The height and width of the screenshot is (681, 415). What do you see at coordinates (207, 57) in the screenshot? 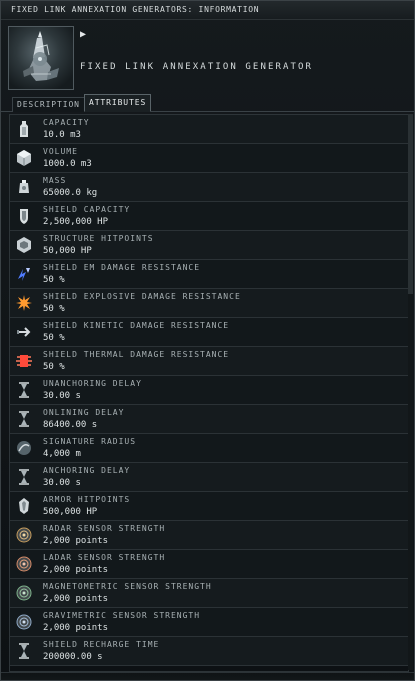
I see `item-header: ▶ FIXED LINK ANNEXATION GENERATOR` at bounding box center [207, 57].